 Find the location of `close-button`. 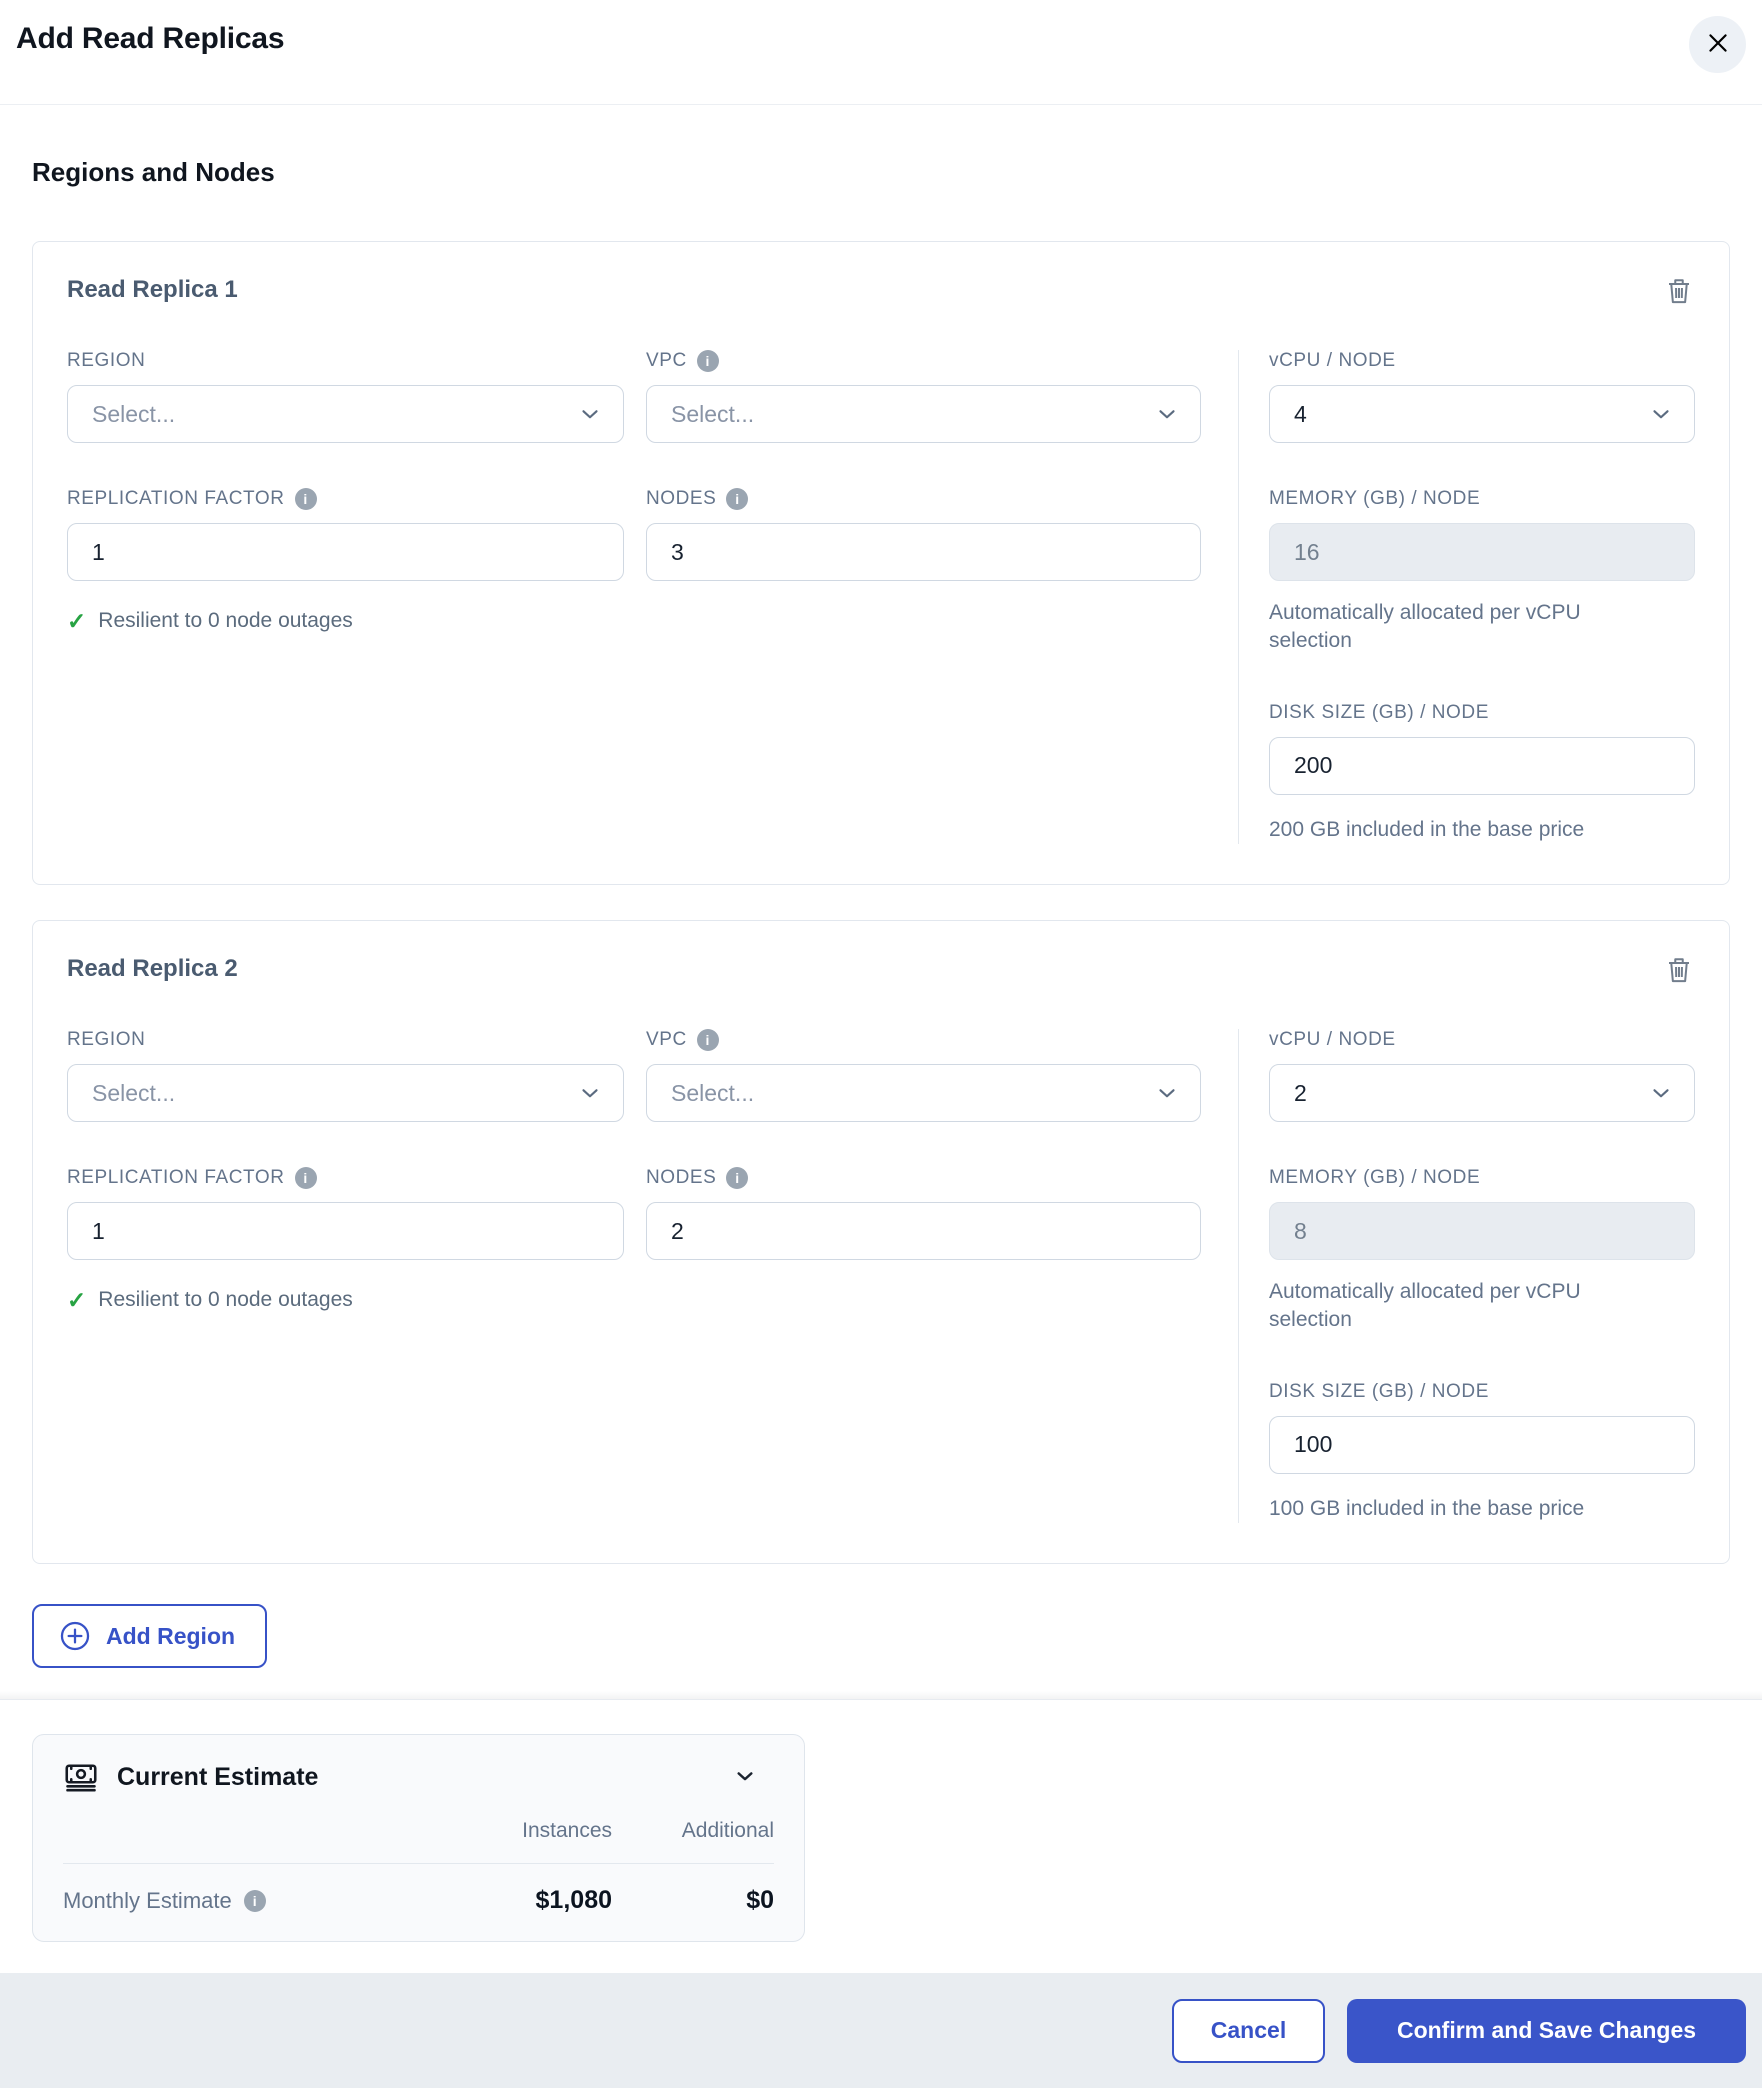

close-button is located at coordinates (1717, 44).